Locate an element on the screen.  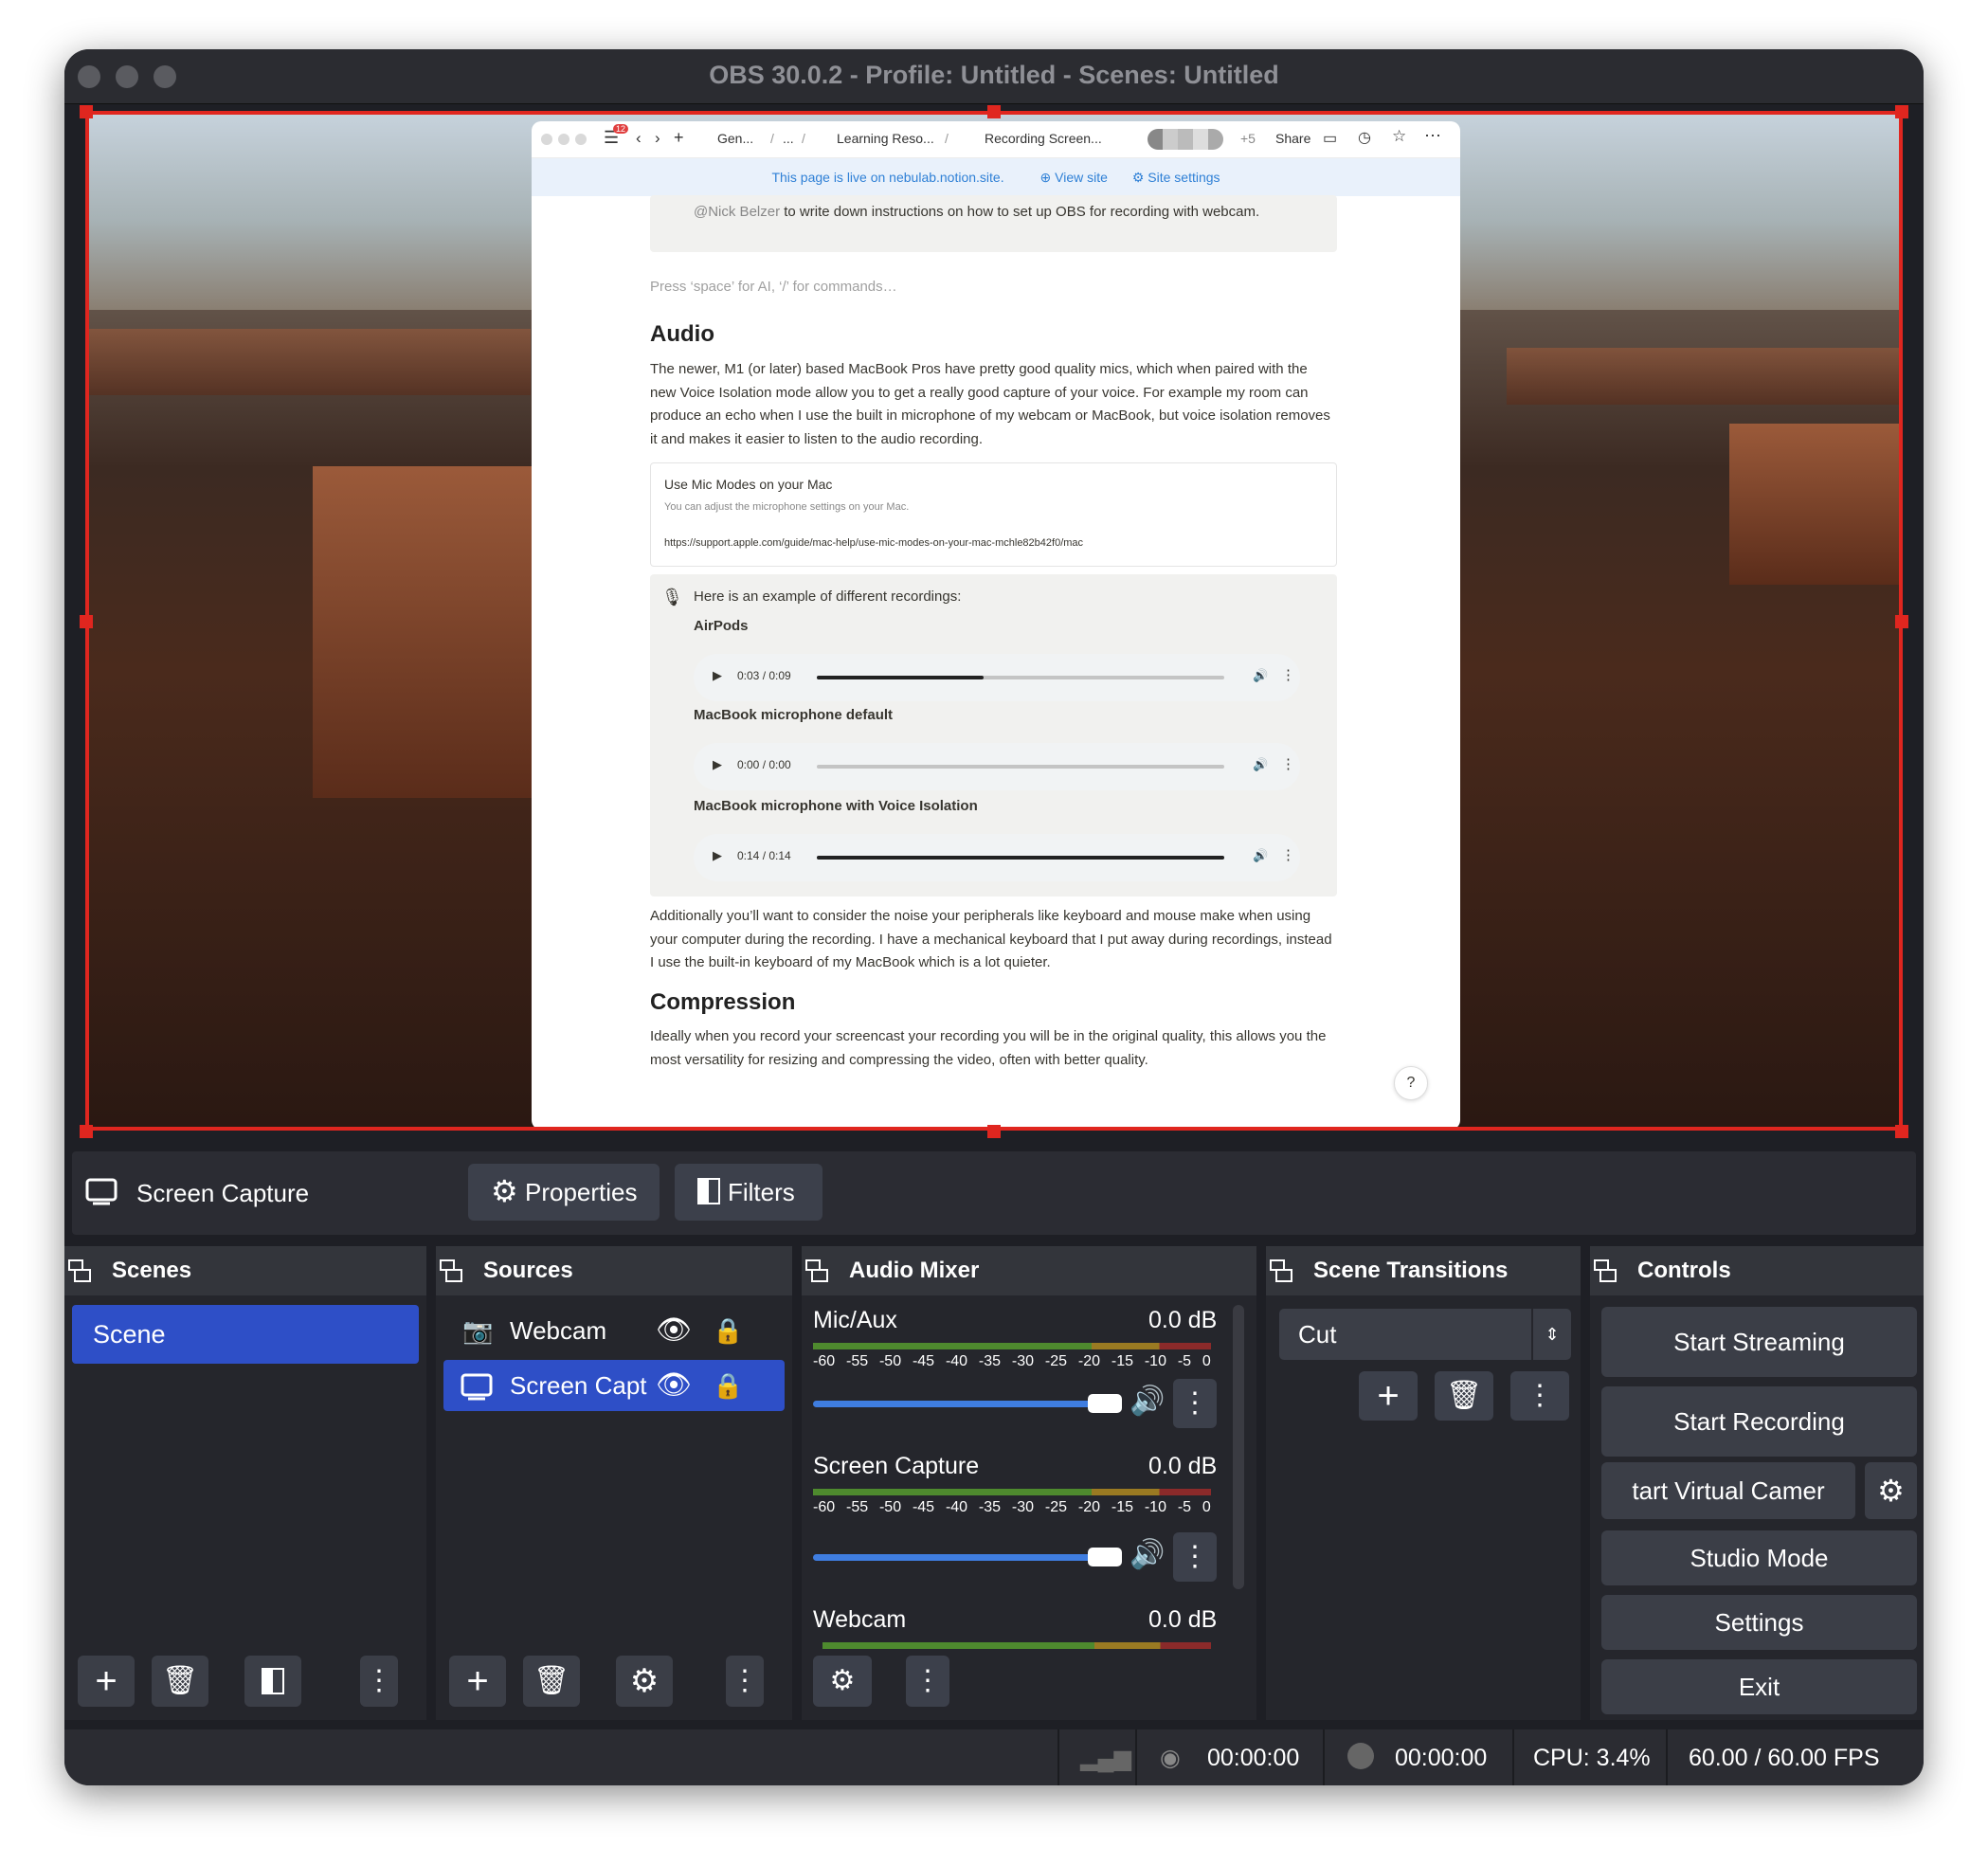
back-icon: ‹ is located at coordinates (639, 138).